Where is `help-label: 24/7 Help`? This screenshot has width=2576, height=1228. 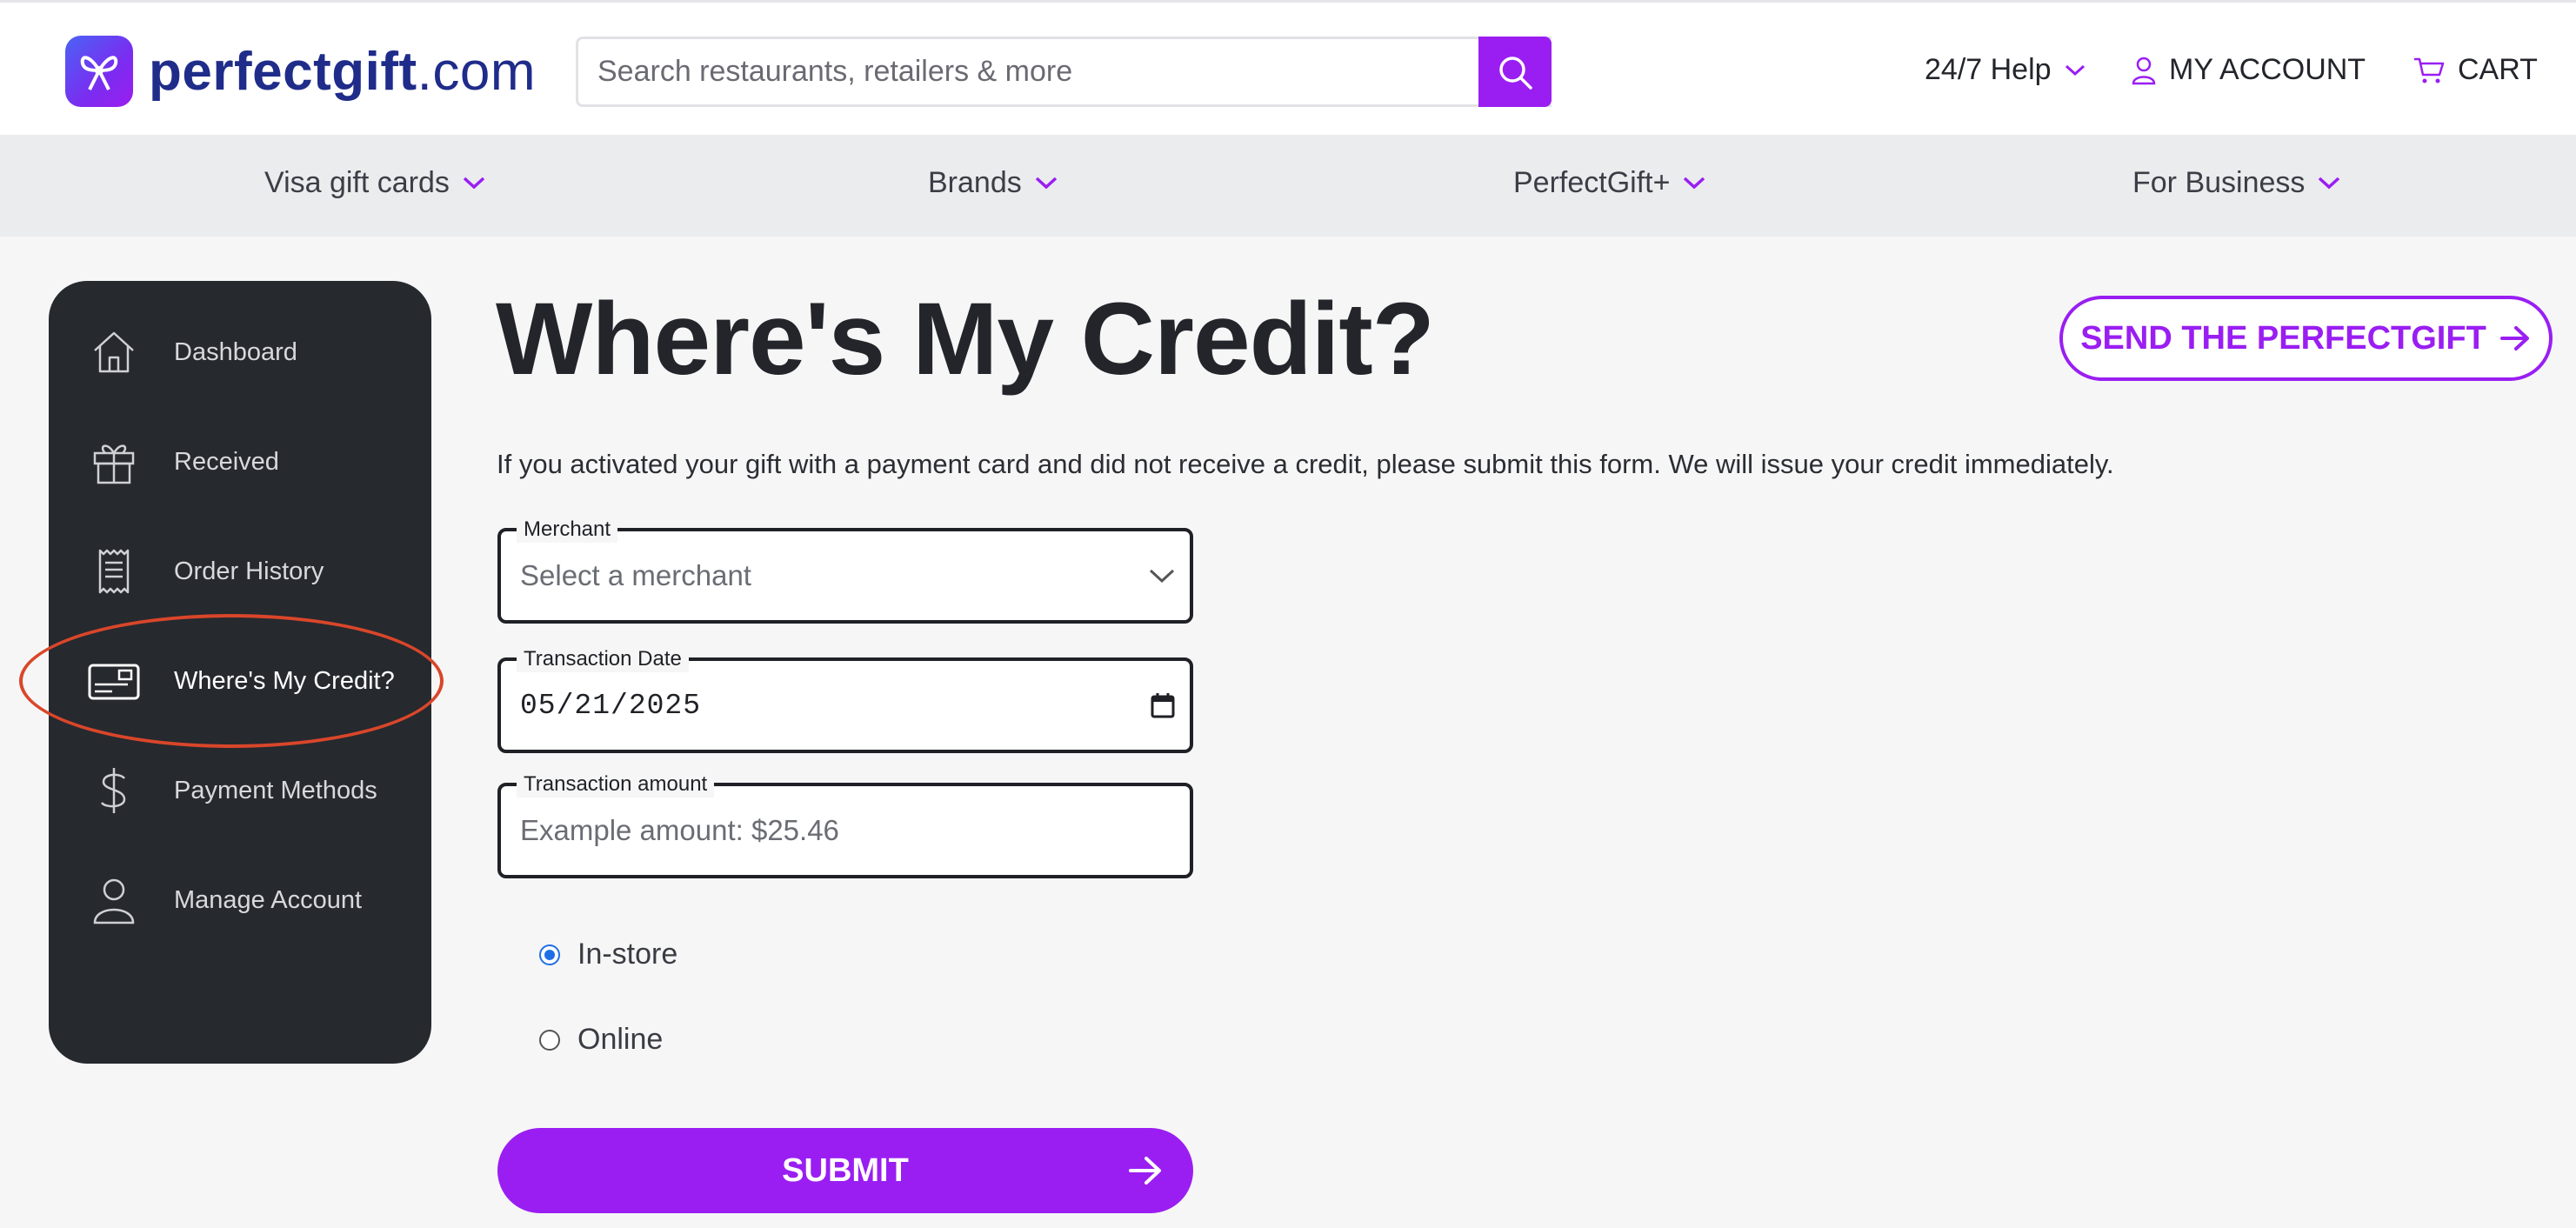 help-label: 24/7 Help is located at coordinates (1989, 69).